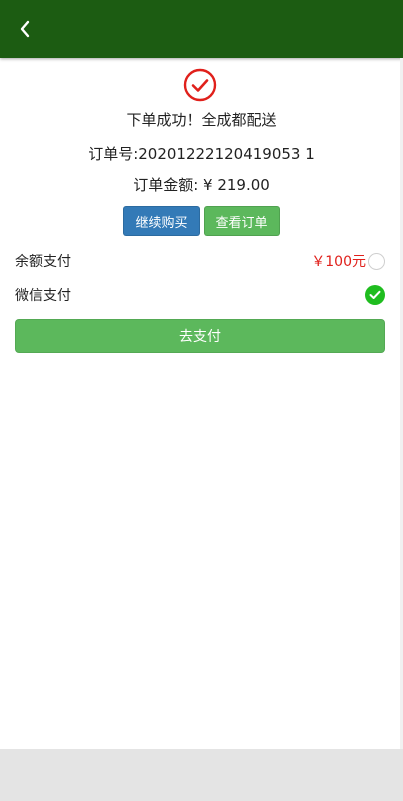 This screenshot has width=403, height=801. Describe the element at coordinates (161, 221) in the screenshot. I see `continue-shopping-button: 继续购买` at that location.